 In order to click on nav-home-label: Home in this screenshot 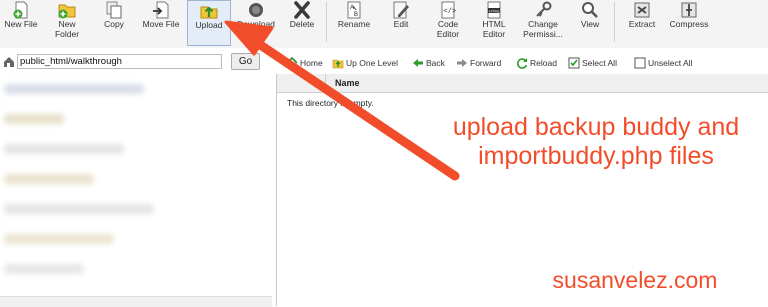, I will do `click(311, 63)`.